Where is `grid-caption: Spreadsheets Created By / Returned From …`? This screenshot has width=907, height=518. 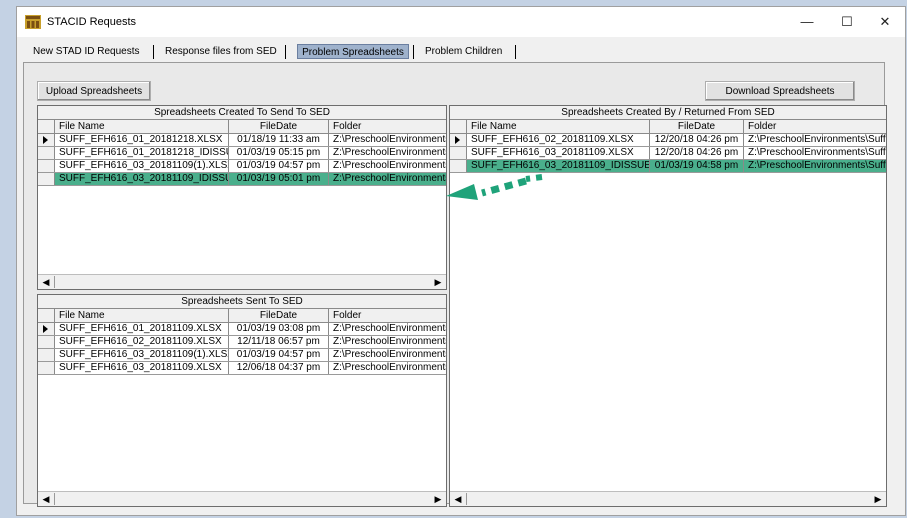 grid-caption: Spreadsheets Created By / Returned From … is located at coordinates (668, 113).